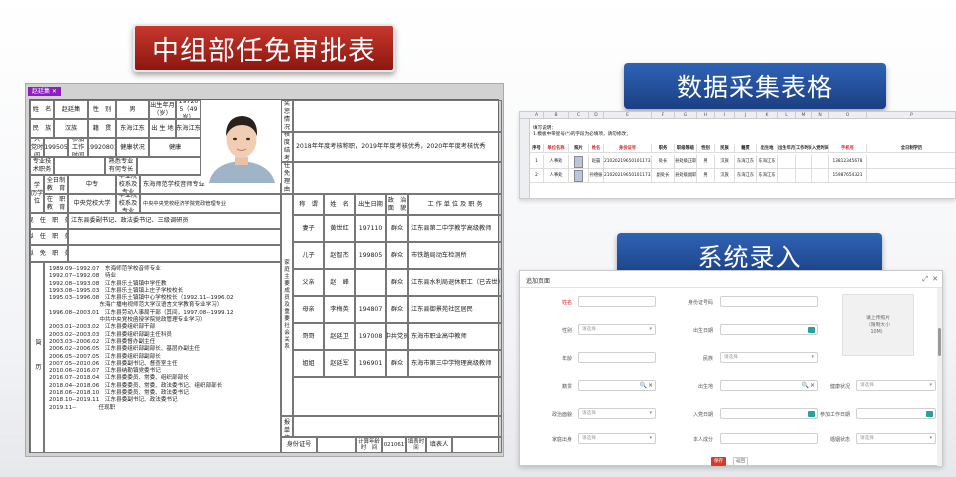 The image size is (956, 477). Describe the element at coordinates (37, 357) in the screenshot. I see `label-resume: 简 历` at that location.